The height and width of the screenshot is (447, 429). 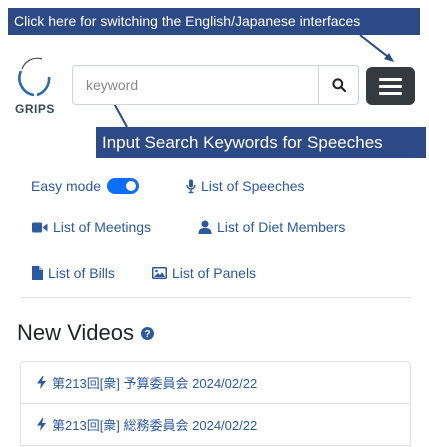 What do you see at coordinates (131, 186) in the screenshot?
I see `toggle-knob` at bounding box center [131, 186].